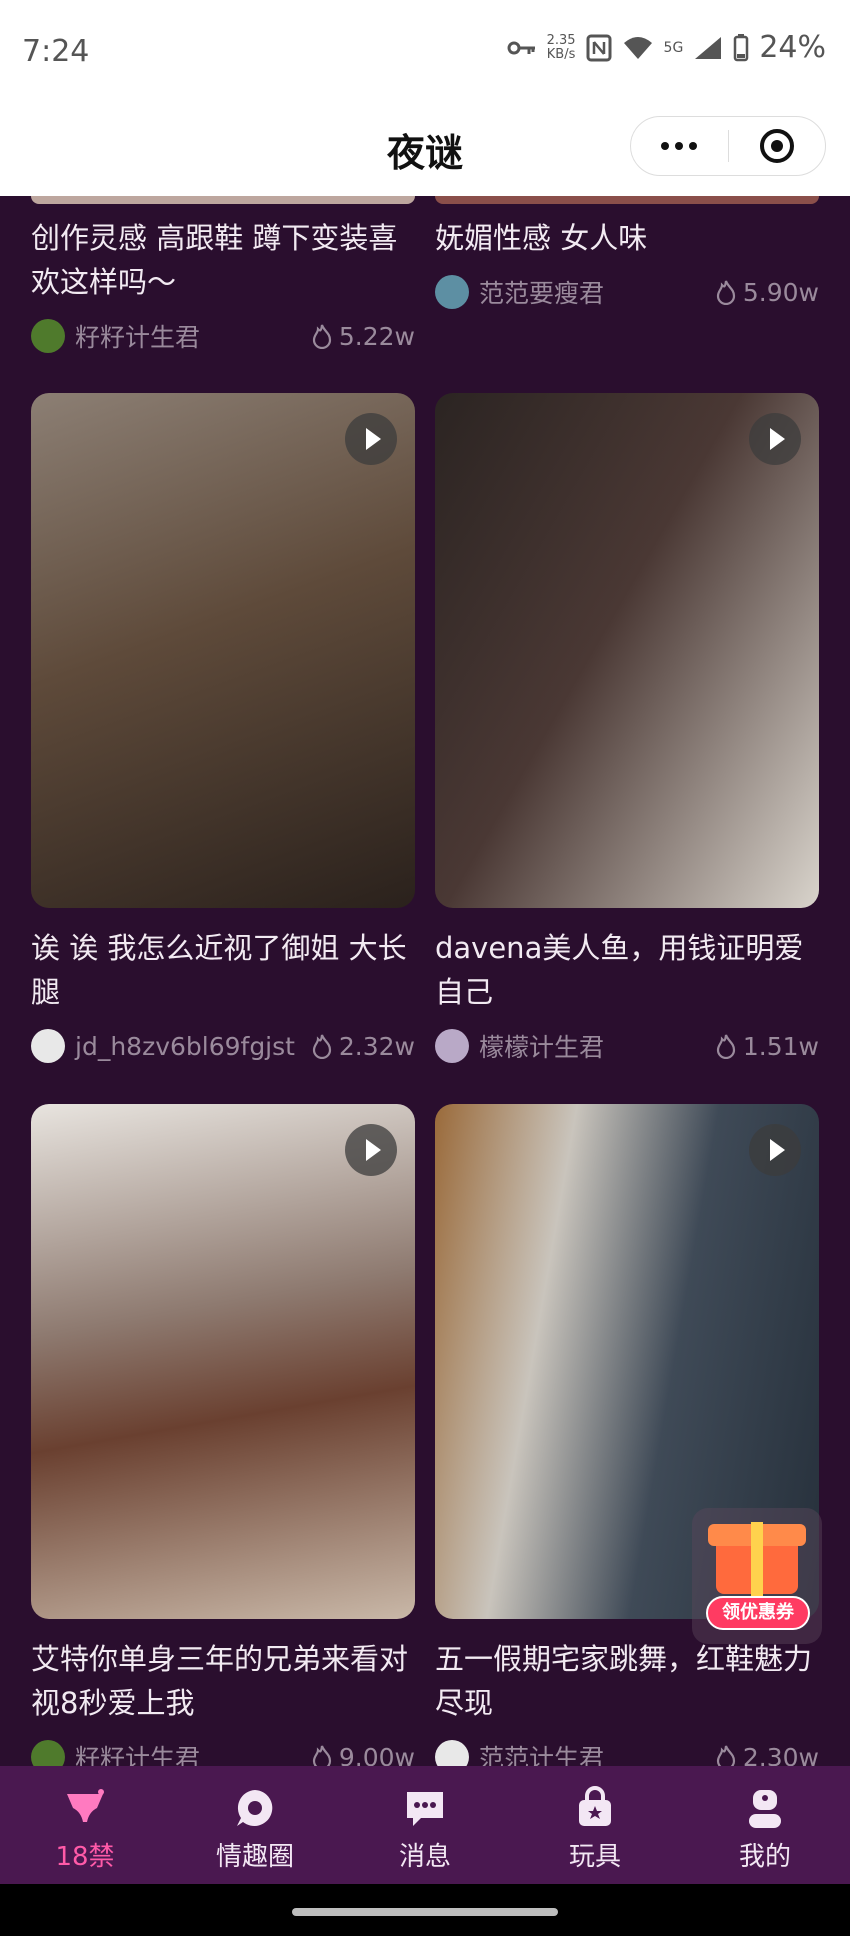  I want to click on status-time: 7:24, so click(56, 51).